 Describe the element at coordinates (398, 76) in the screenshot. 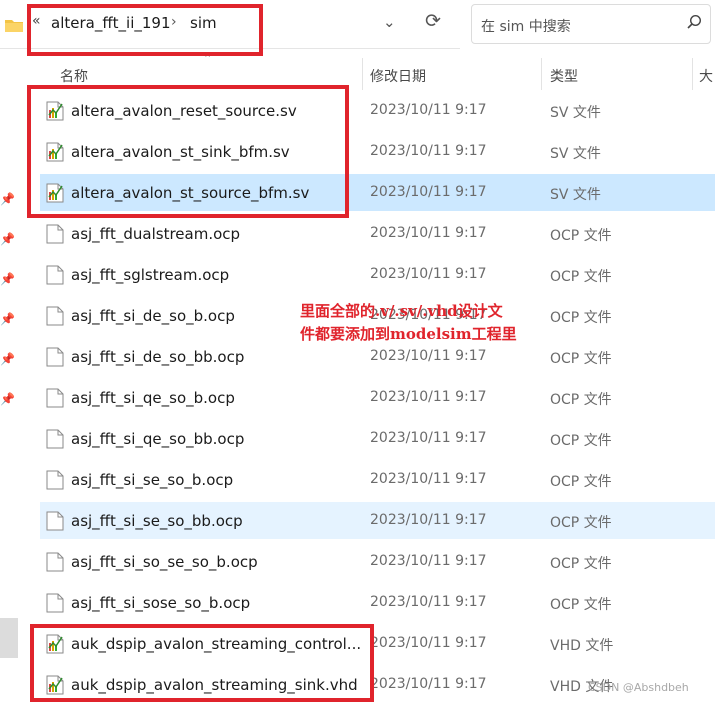

I see `column-date-modified: 修改日期` at that location.